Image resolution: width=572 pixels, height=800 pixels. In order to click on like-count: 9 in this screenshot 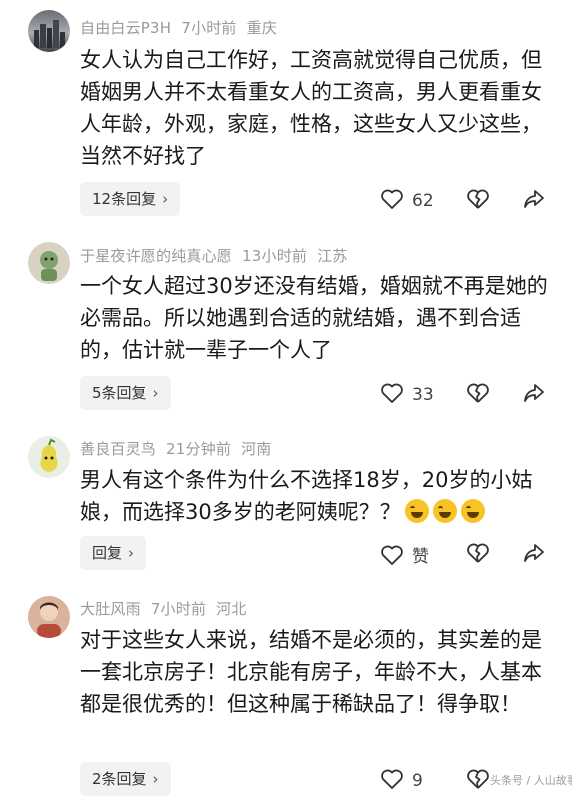, I will do `click(417, 781)`.